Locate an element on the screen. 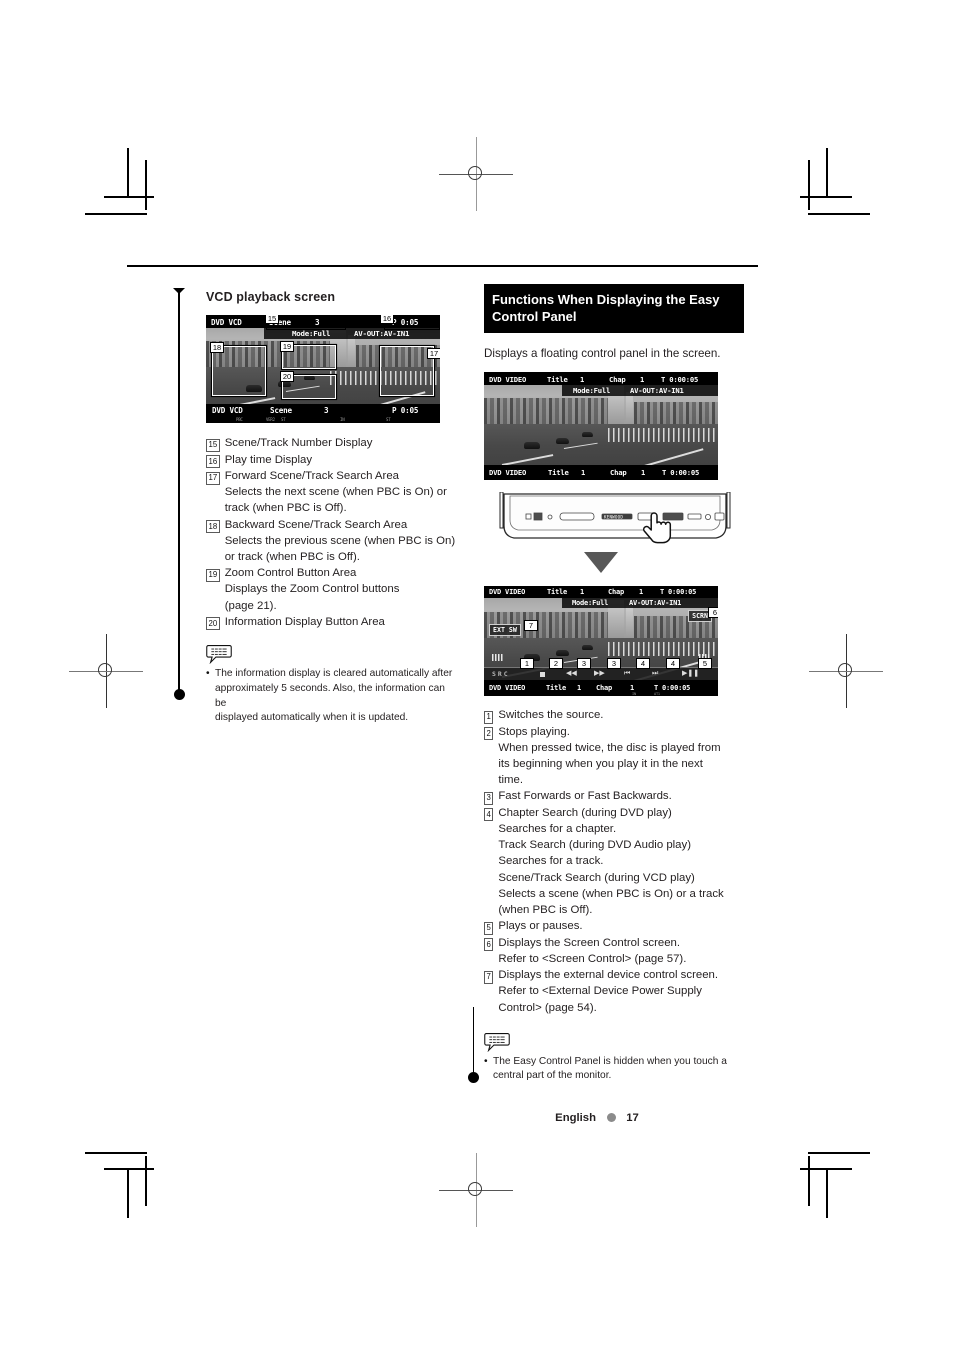  tab-rule-line is located at coordinates (179, 493).